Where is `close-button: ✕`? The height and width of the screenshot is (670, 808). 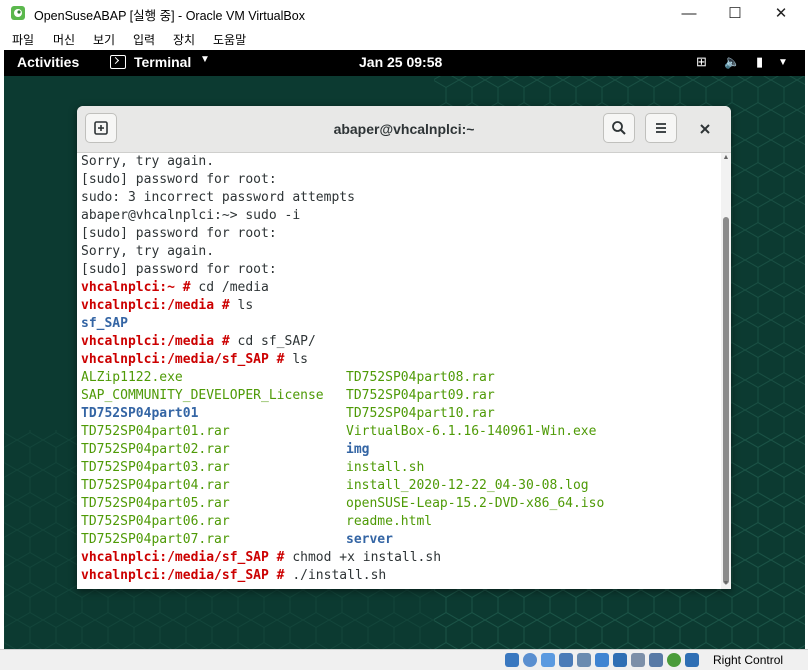 close-button: ✕ is located at coordinates (781, 13).